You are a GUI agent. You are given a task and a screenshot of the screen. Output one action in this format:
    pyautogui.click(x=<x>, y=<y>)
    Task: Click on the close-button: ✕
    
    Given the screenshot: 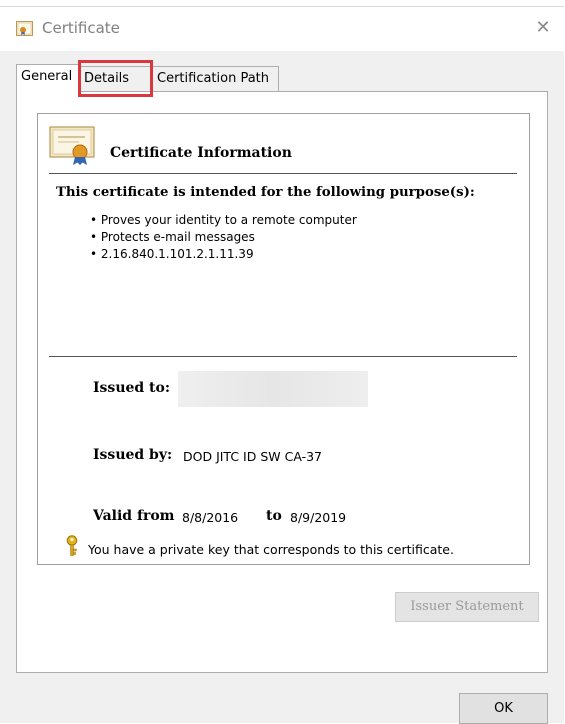 What is the action you would take?
    pyautogui.click(x=543, y=28)
    